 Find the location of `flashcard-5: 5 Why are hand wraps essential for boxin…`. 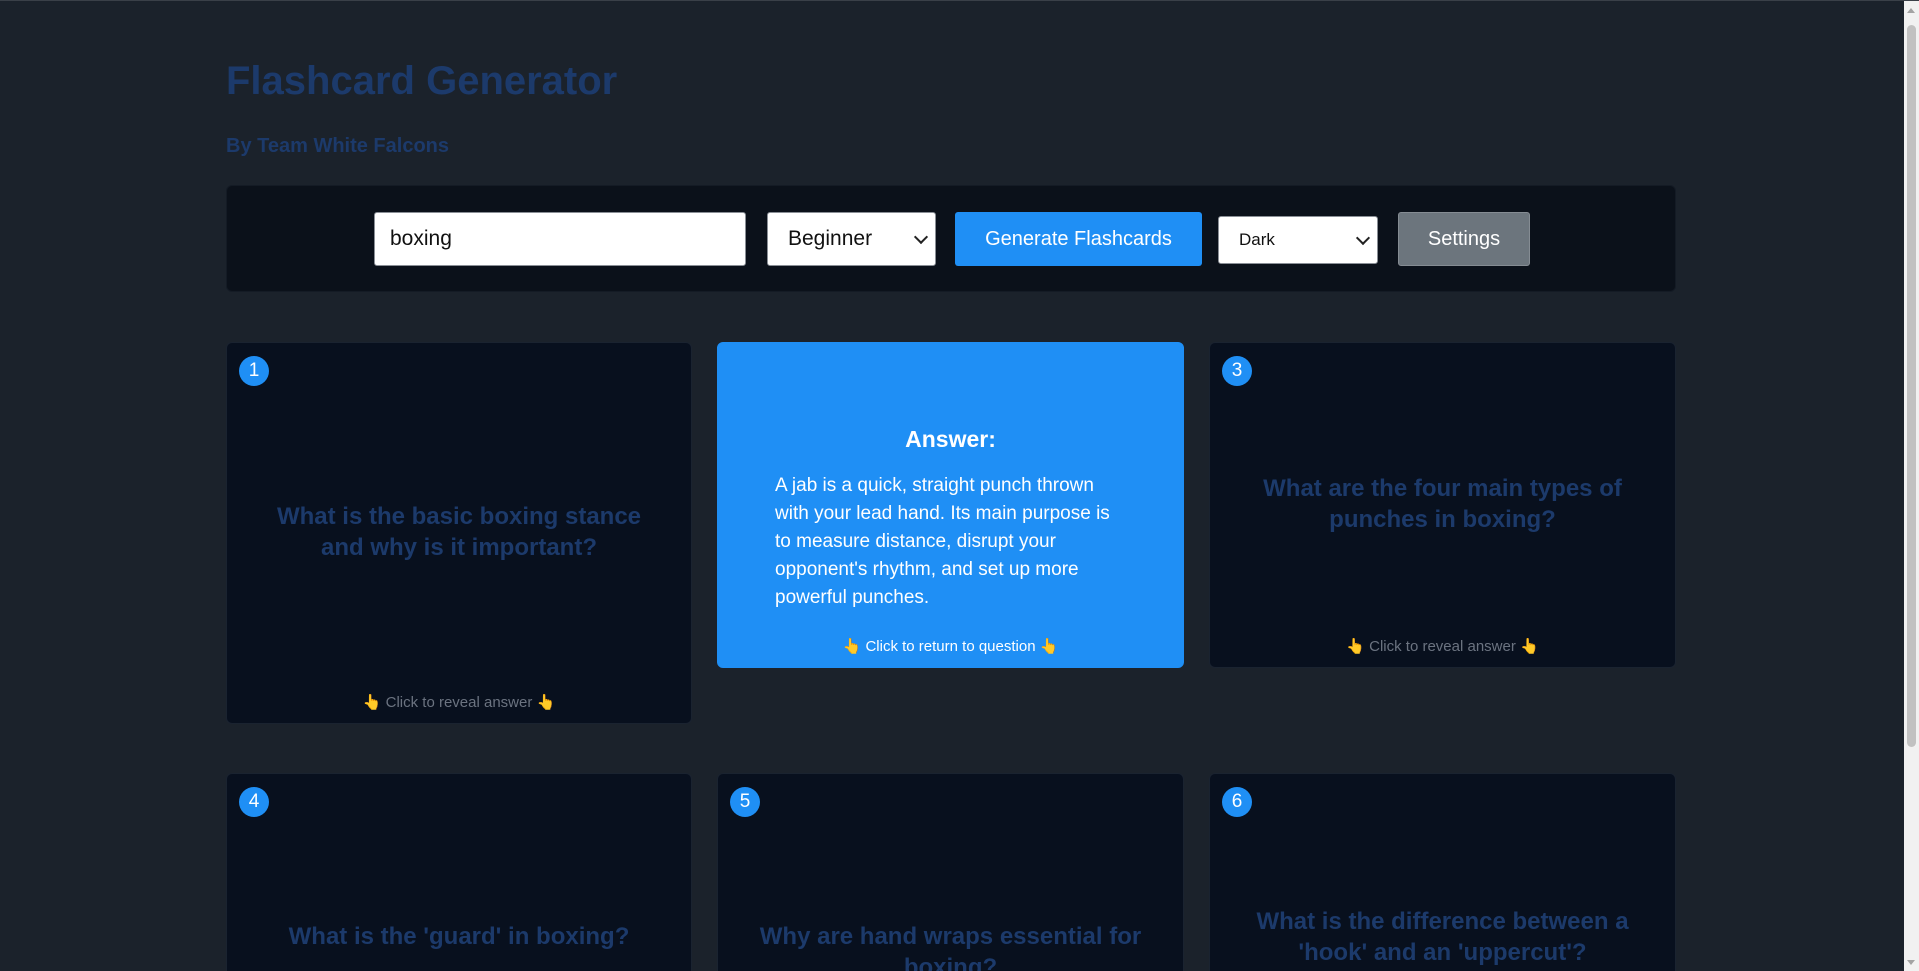

flashcard-5: 5 Why are hand wraps essential for boxin… is located at coordinates (950, 872).